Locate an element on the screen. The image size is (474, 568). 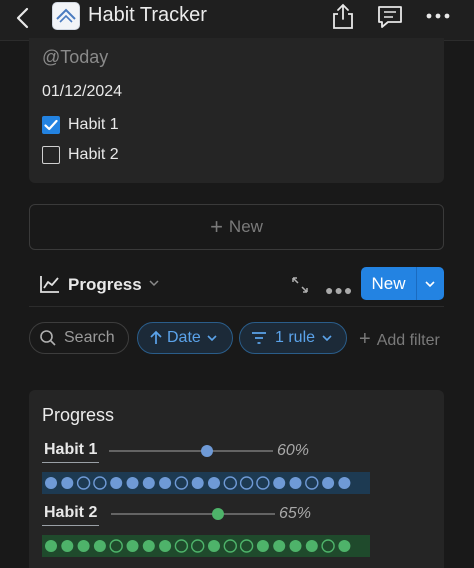
habit-2-progress-label: Habit 2 is located at coordinates (71, 514).